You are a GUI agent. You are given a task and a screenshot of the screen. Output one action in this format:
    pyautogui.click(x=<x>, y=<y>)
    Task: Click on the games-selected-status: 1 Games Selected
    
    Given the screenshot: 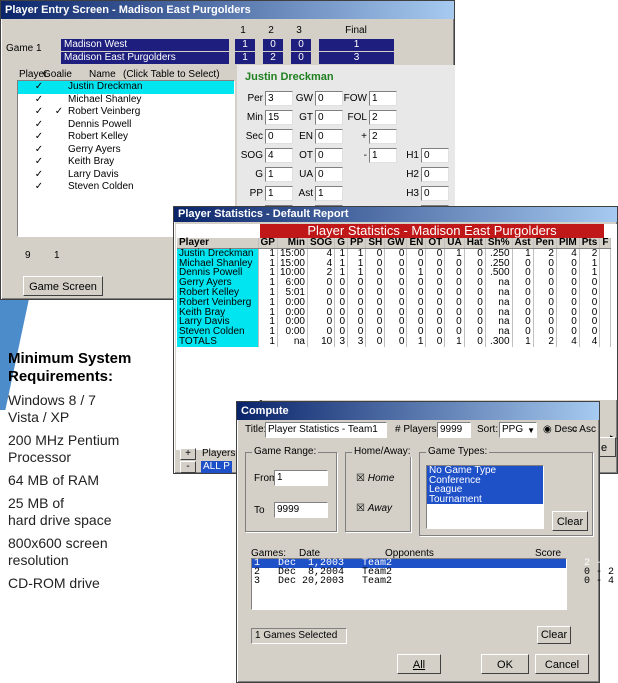 What is the action you would take?
    pyautogui.click(x=299, y=636)
    